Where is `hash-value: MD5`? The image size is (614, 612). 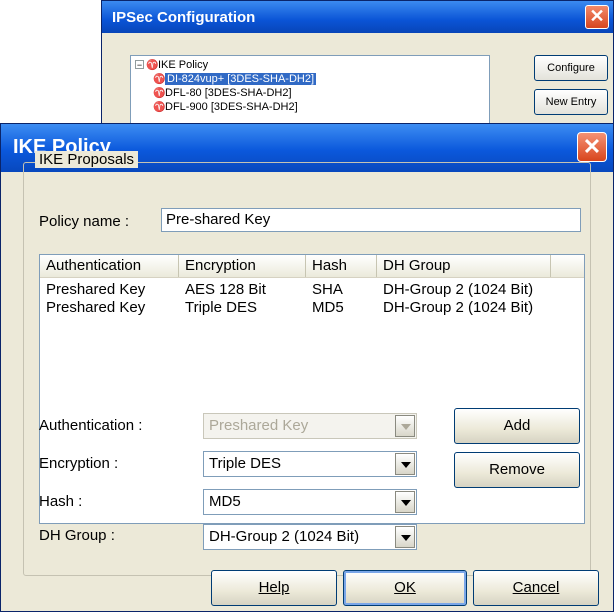 hash-value: MD5 is located at coordinates (225, 501).